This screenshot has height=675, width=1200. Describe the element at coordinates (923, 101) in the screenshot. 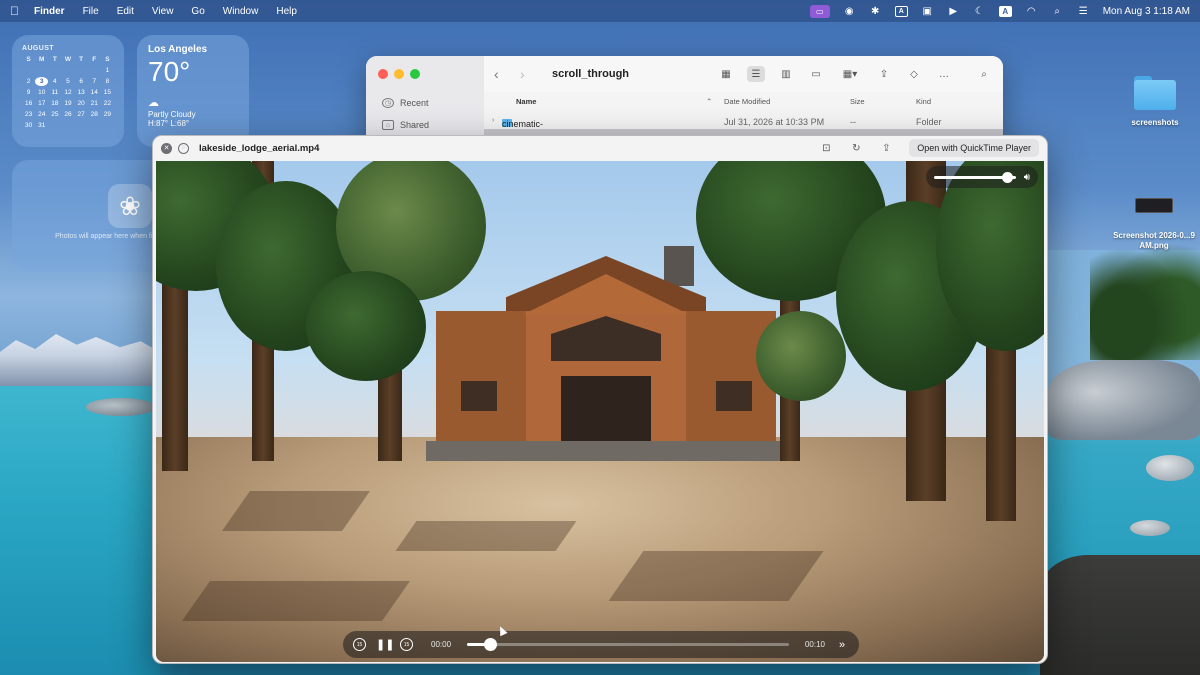

I see `column-kind: Kind` at that location.